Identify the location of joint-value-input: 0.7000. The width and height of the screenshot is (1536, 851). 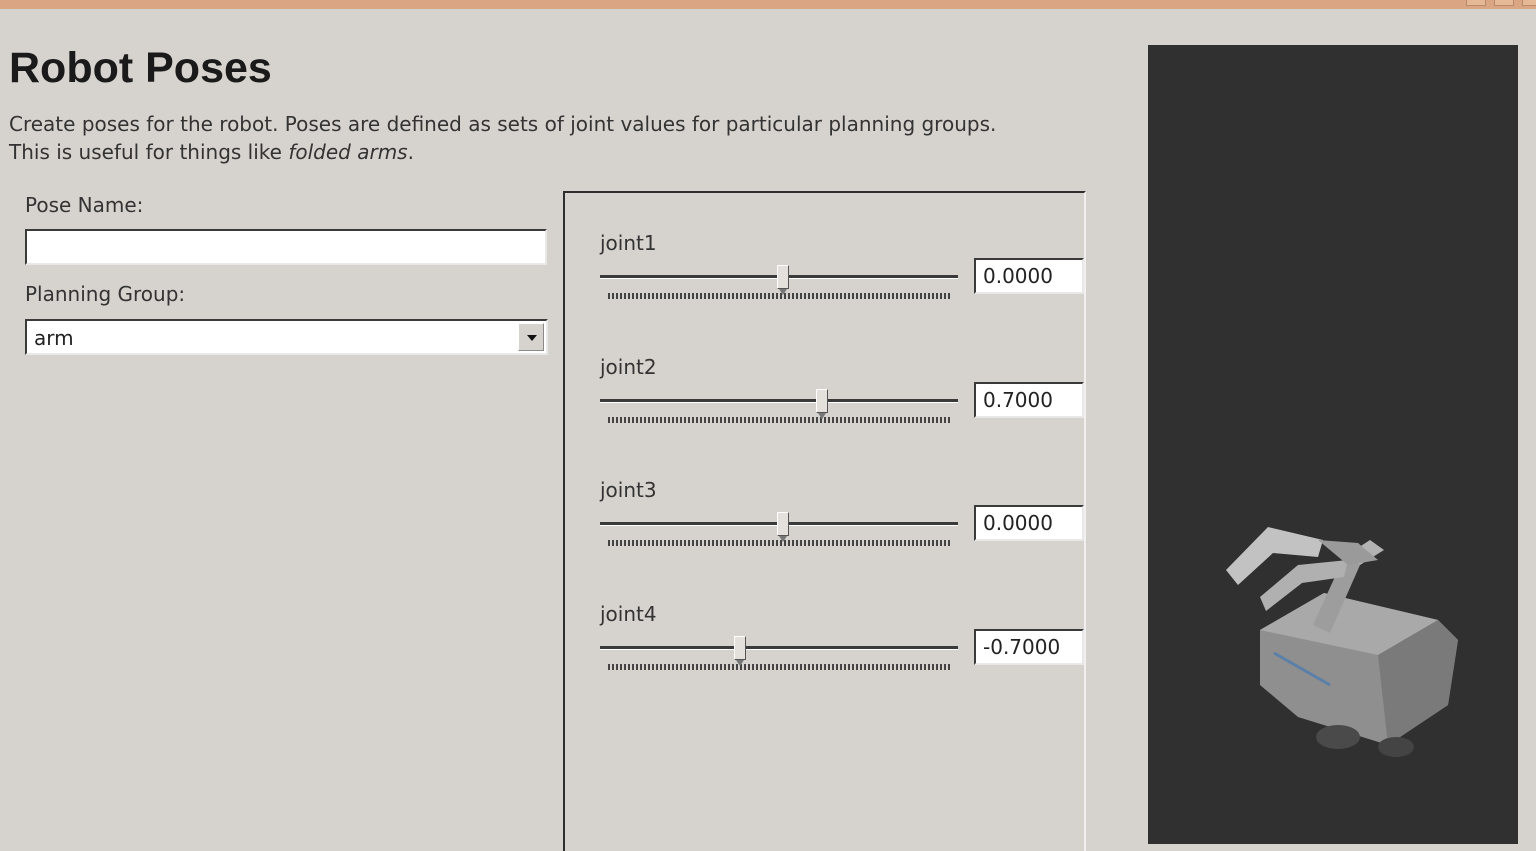
(1029, 400).